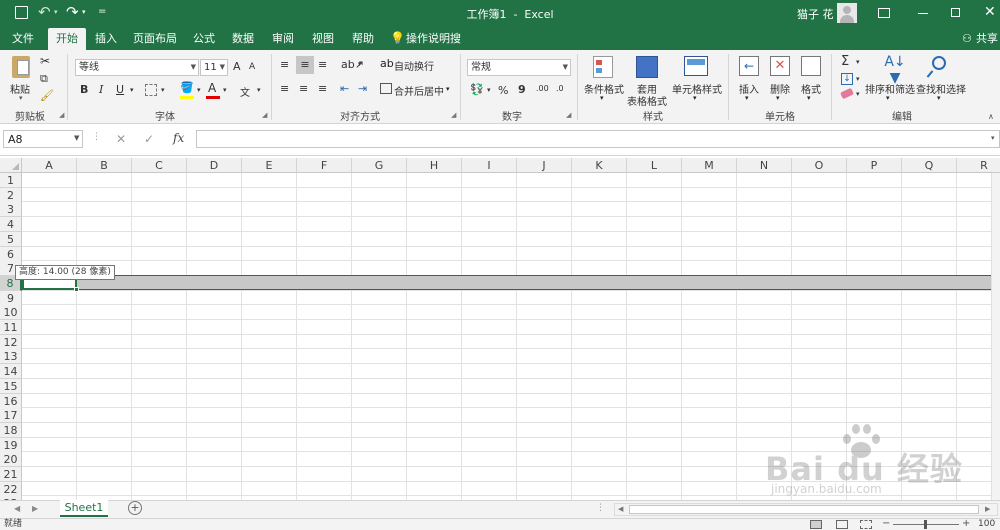 This screenshot has width=1000, height=530. Describe the element at coordinates (749, 80) in the screenshot. I see `insert-cells-button: ← 插入 ▾` at that location.